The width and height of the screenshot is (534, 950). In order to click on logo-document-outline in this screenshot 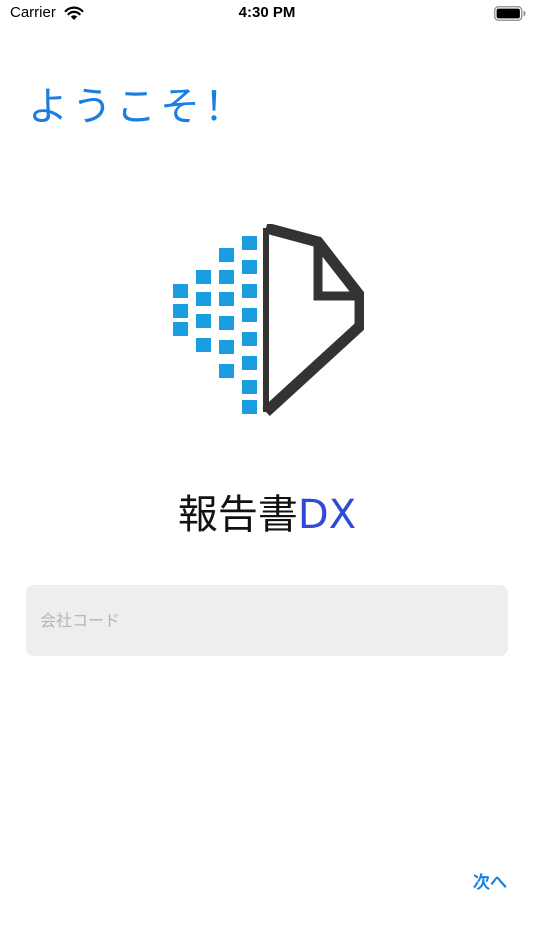, I will do `click(313, 320)`.